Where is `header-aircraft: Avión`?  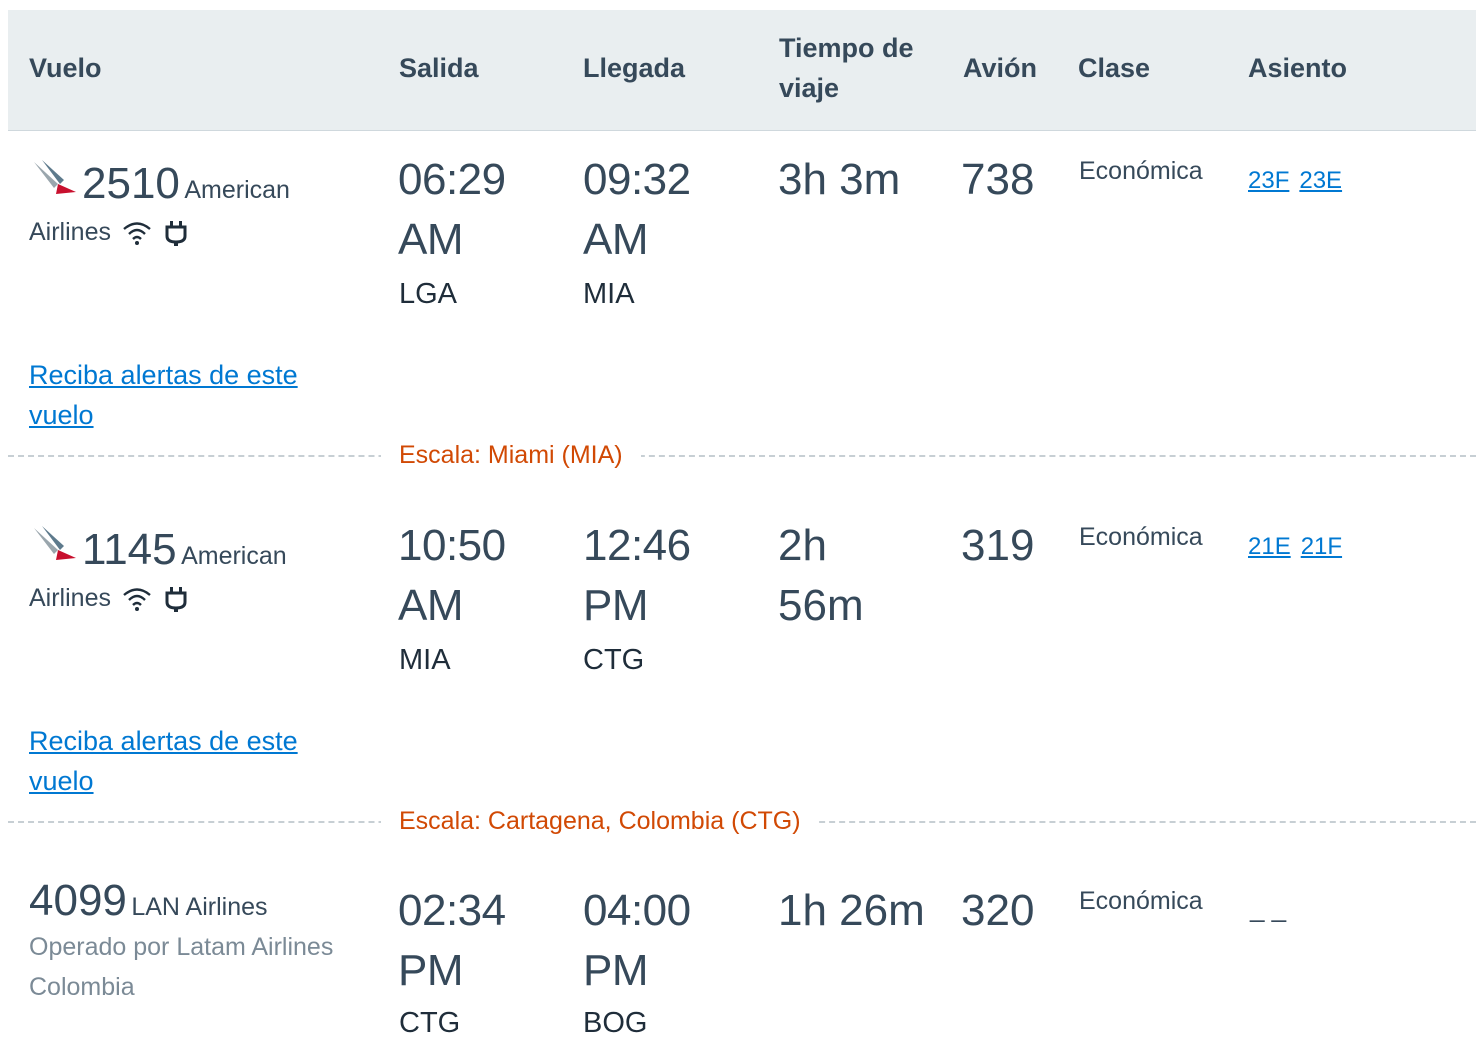
header-aircraft: Avión is located at coordinates (1000, 68).